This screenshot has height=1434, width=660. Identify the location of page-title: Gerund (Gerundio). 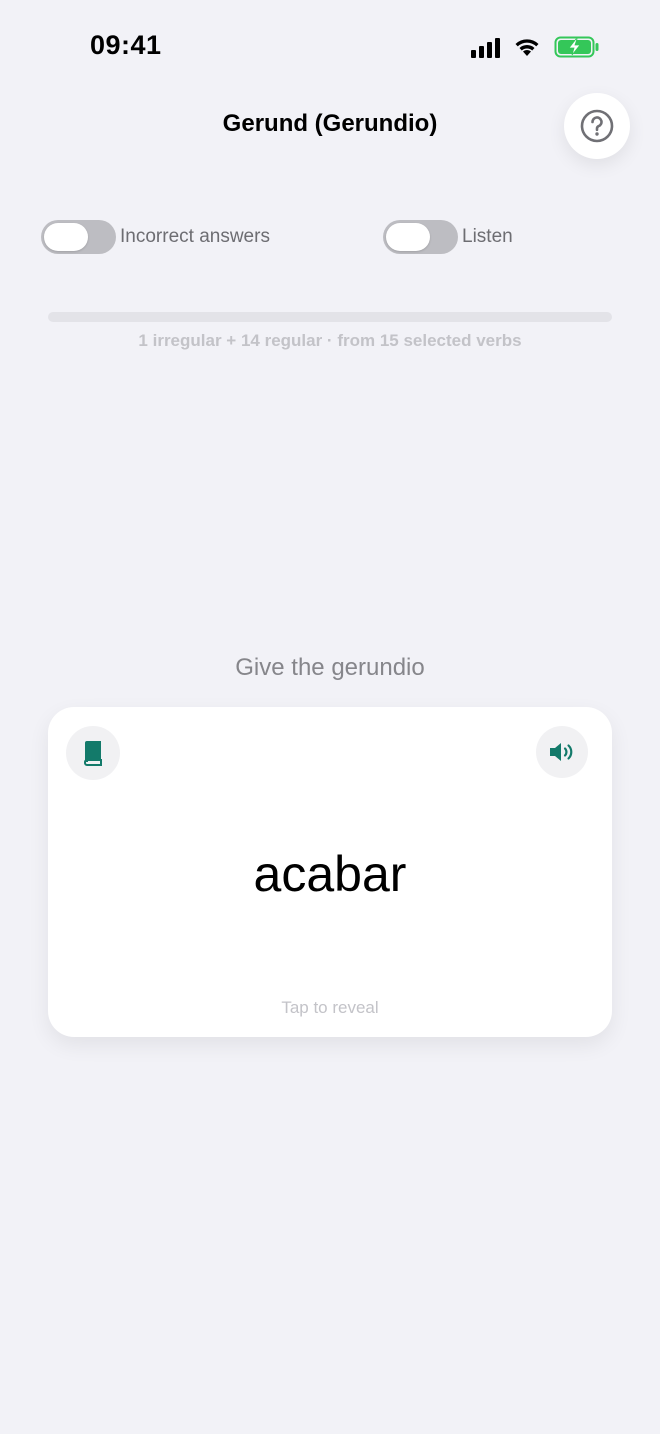
(330, 123).